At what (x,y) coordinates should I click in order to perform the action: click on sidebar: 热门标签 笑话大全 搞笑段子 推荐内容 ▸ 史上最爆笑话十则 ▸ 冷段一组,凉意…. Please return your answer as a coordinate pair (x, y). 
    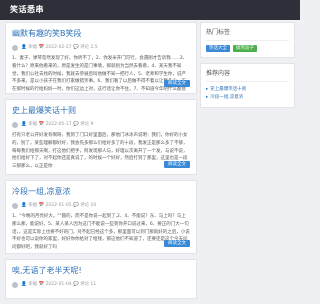
    Looking at the image, I should click on (247, 67).